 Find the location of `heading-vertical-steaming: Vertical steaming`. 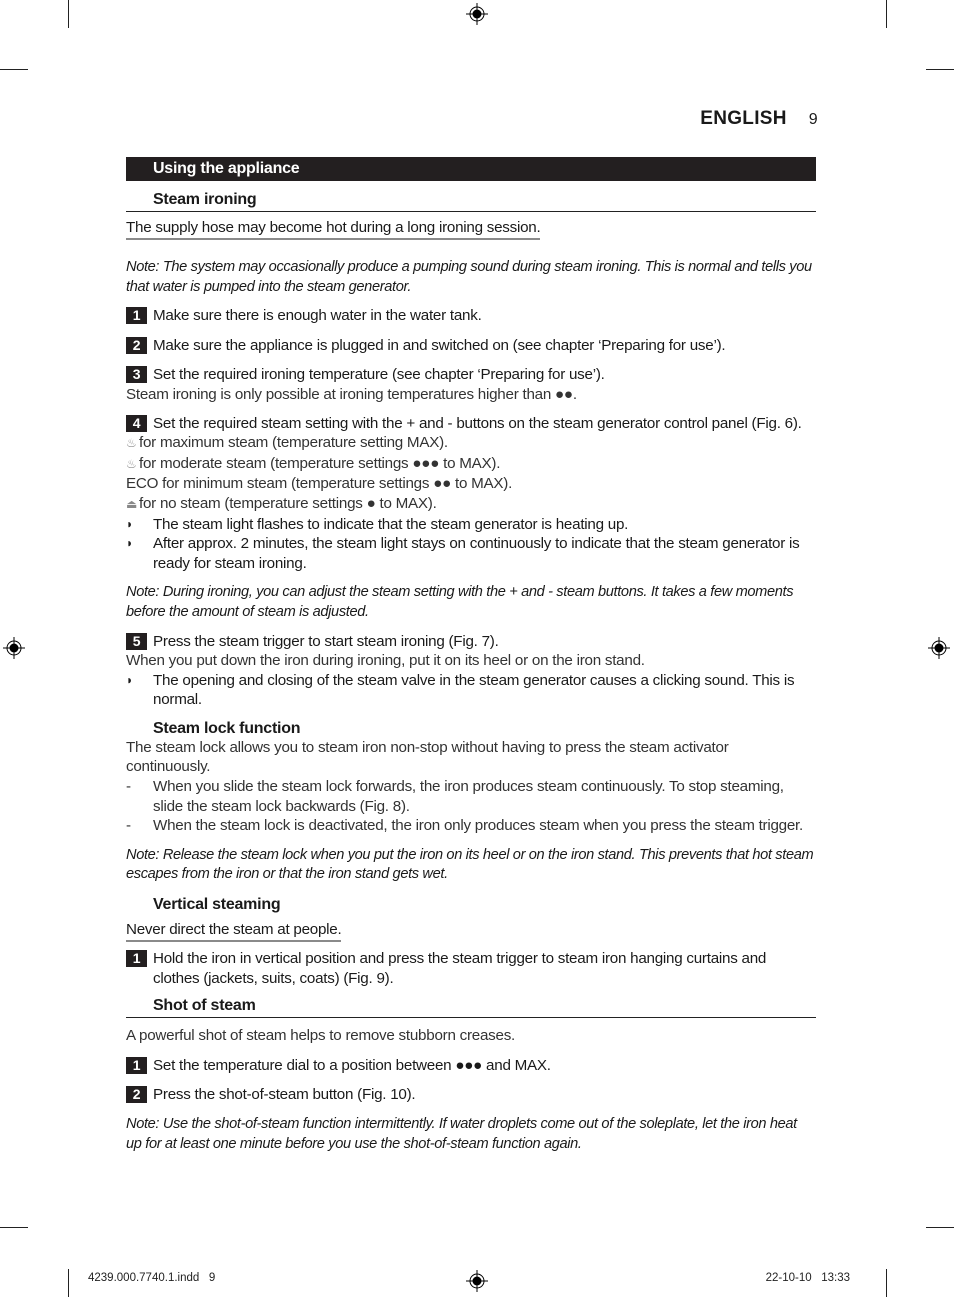

heading-vertical-steaming: Vertical steaming is located at coordinates (217, 905).